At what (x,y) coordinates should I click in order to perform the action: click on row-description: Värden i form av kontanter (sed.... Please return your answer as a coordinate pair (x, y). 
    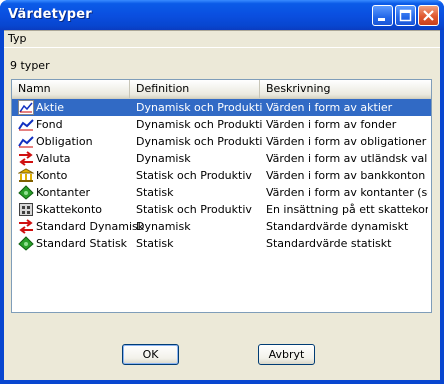
    Looking at the image, I should click on (347, 192).